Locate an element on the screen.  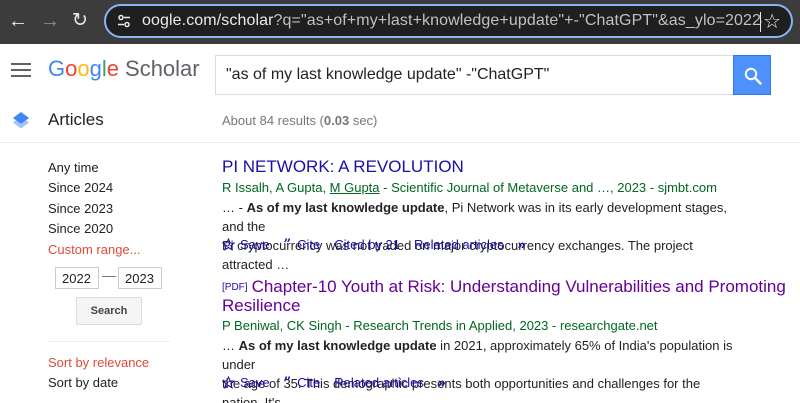
filter-since-2023: Since 2023 is located at coordinates (80, 208).